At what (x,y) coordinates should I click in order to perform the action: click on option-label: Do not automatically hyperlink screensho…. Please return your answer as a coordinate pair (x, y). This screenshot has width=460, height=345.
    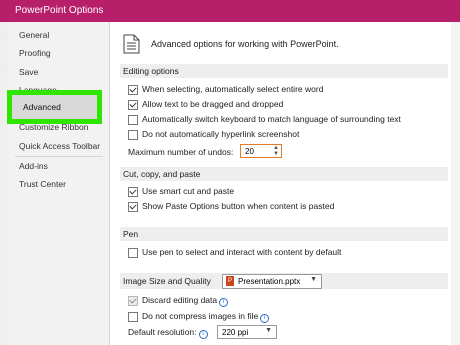
    Looking at the image, I should click on (221, 134).